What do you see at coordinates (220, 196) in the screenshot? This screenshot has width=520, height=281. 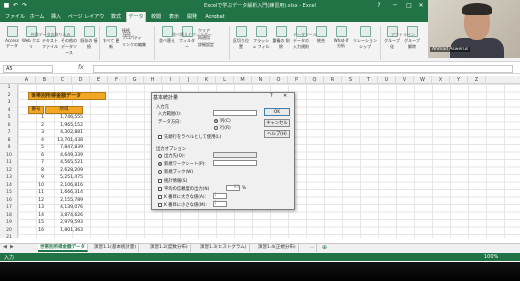 I see `kth-largest-field: 1` at bounding box center [220, 196].